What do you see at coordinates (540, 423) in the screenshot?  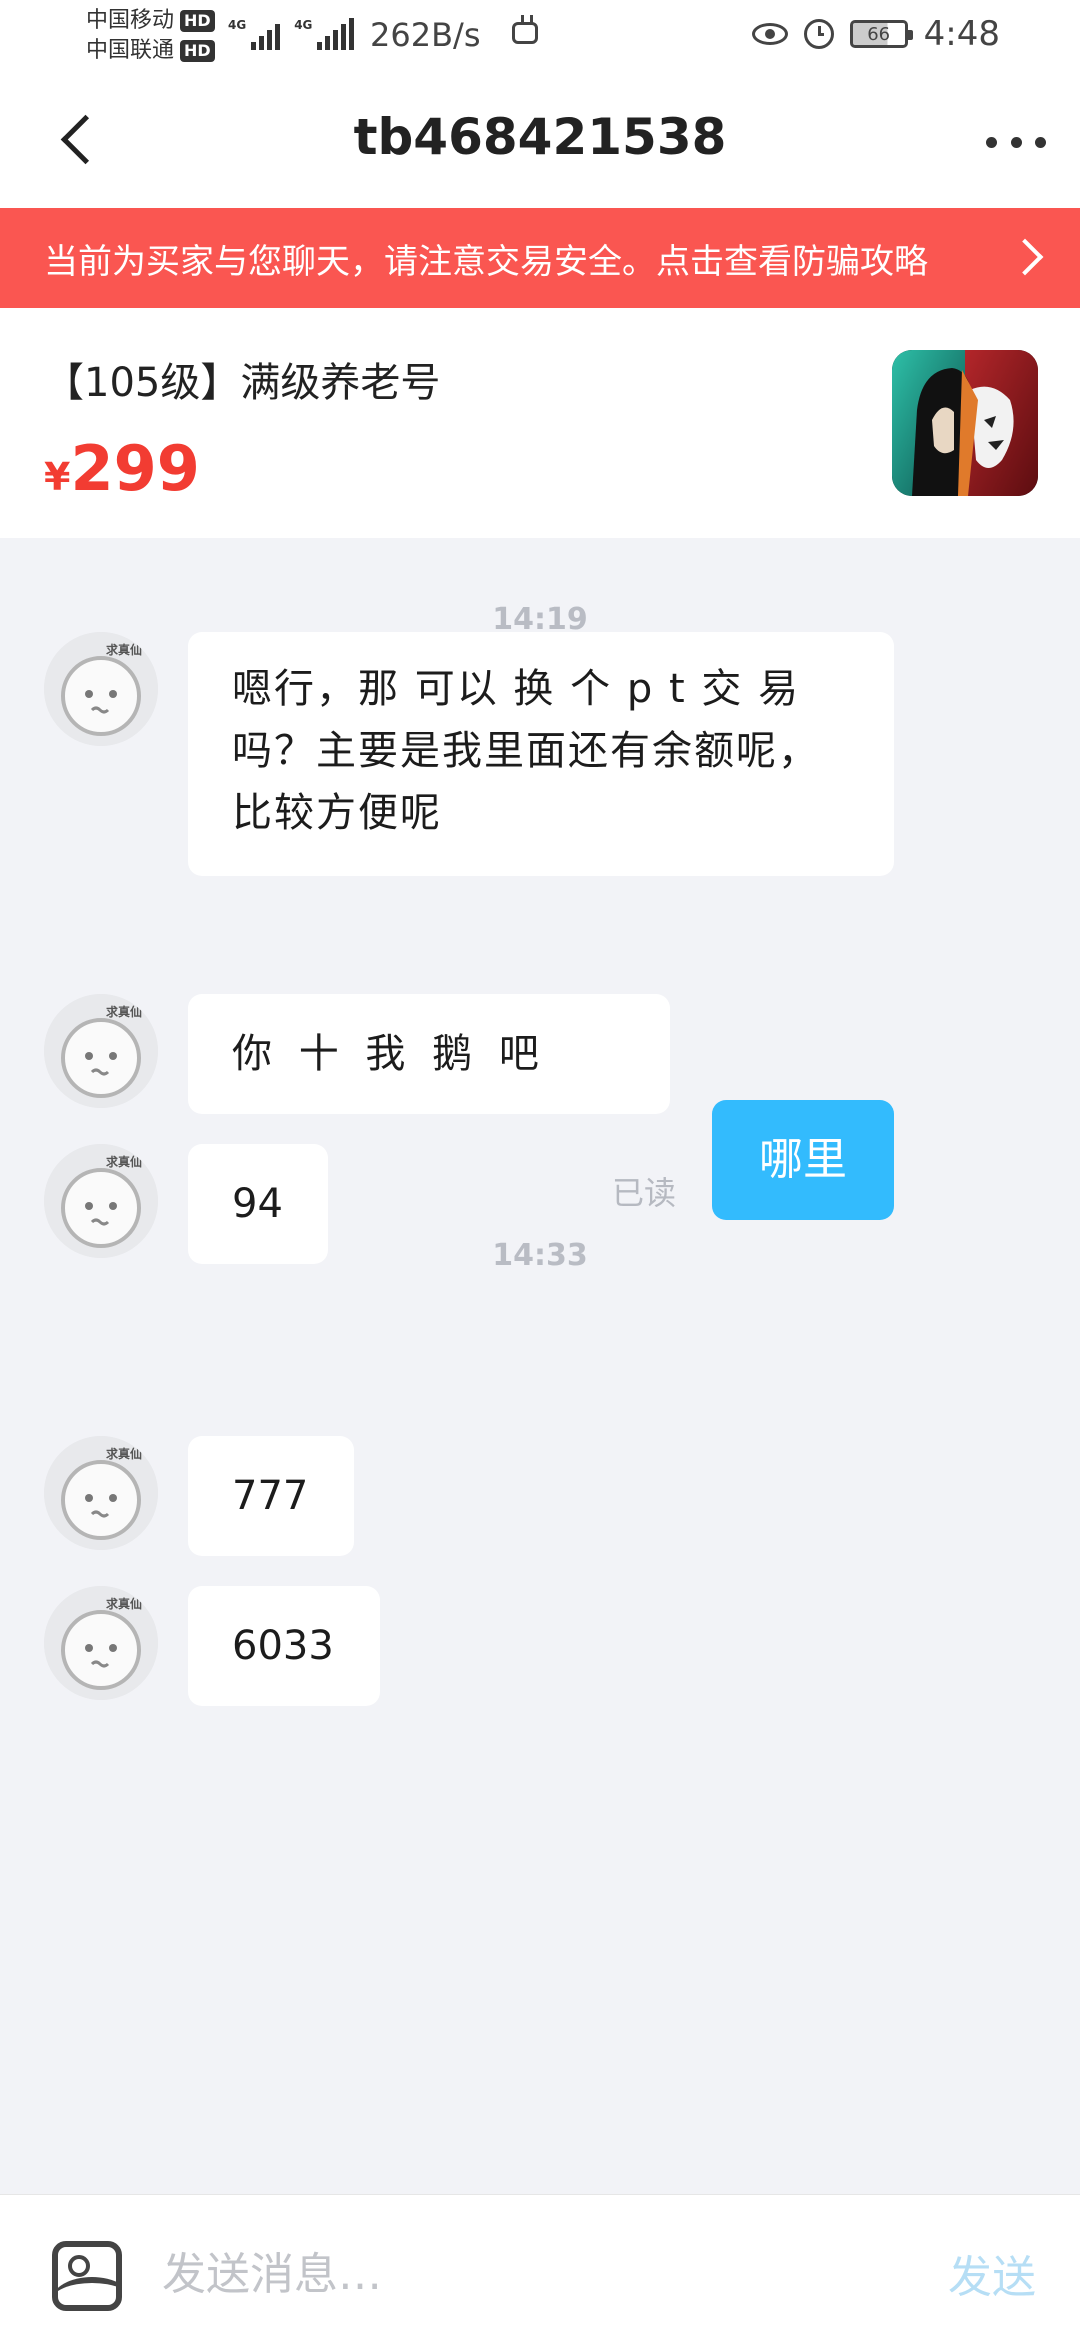 I see `product-card: 【105级】满级养老号 ¥299` at bounding box center [540, 423].